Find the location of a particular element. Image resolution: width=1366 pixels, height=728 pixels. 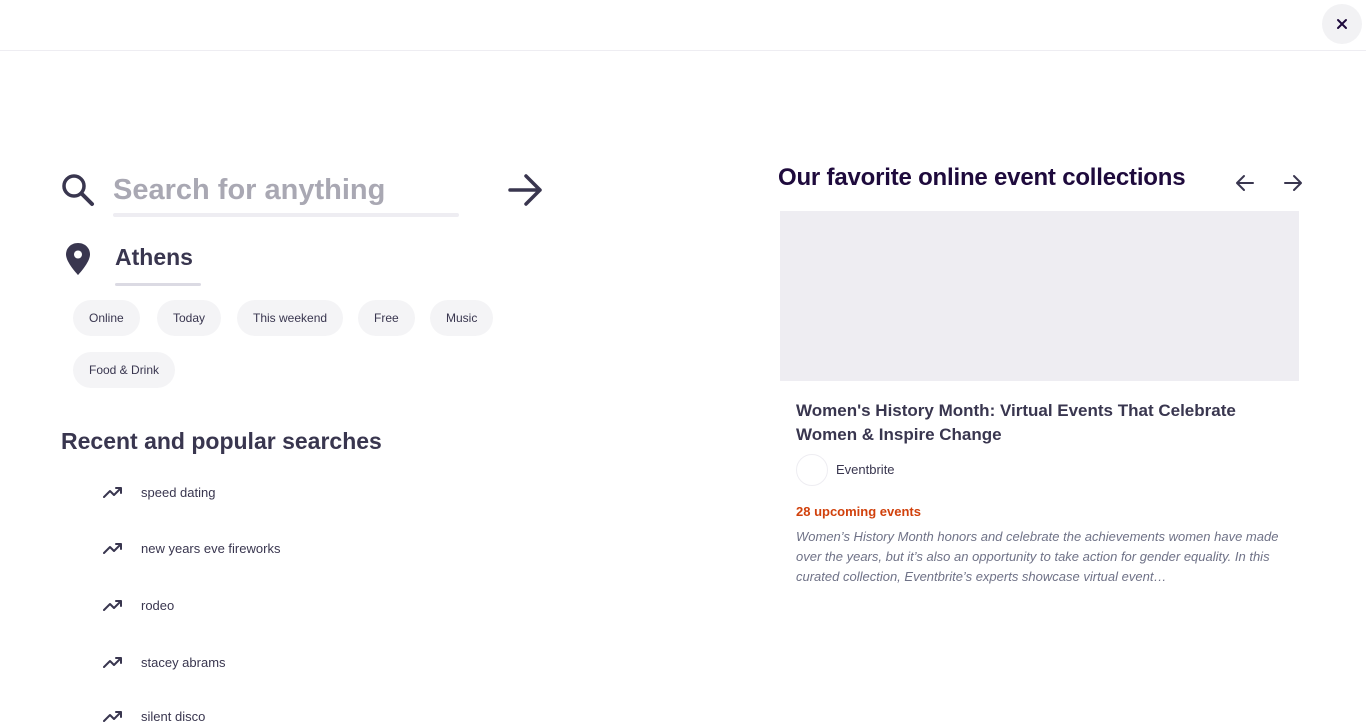

chip-this-weekend: This weekend is located at coordinates (290, 318).